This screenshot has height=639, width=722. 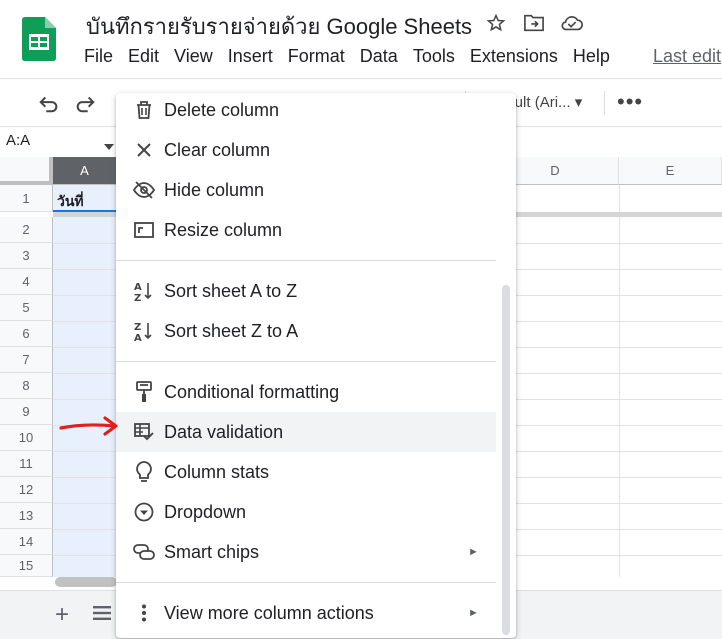 I want to click on data-validation-icon, so click(x=144, y=432).